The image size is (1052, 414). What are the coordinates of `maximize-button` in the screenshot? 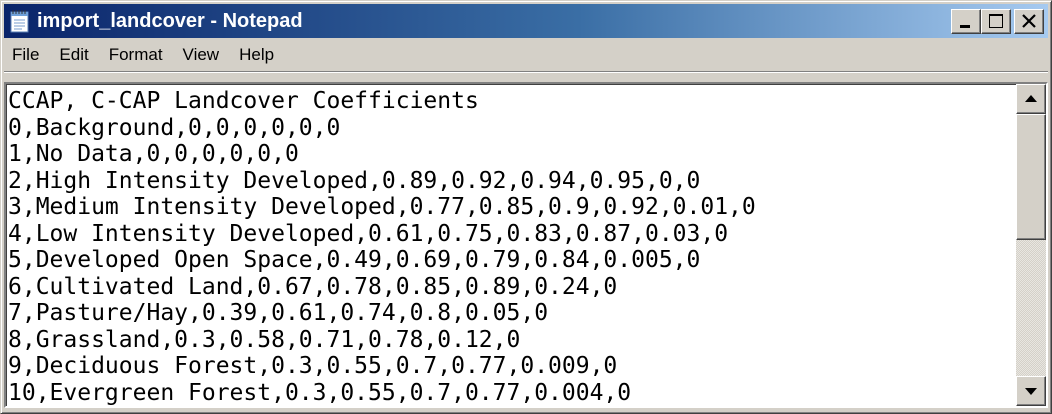 It's located at (996, 21).